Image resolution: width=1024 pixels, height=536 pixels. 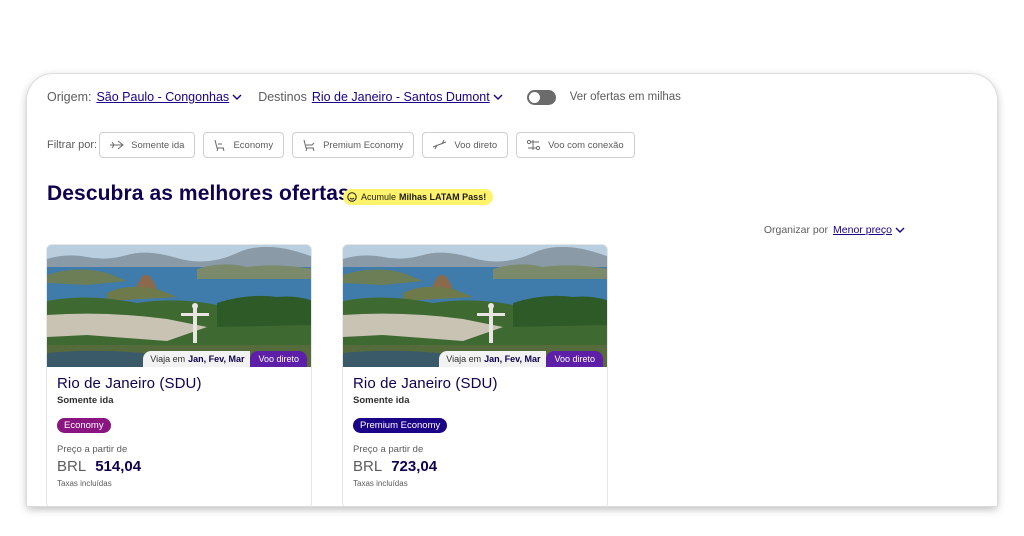 I want to click on price: BRL 723,04, so click(x=475, y=466).